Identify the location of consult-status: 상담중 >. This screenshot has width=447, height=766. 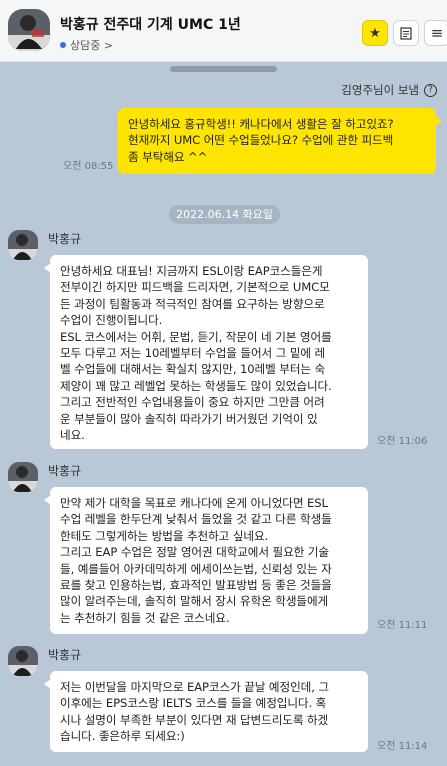
(86, 45).